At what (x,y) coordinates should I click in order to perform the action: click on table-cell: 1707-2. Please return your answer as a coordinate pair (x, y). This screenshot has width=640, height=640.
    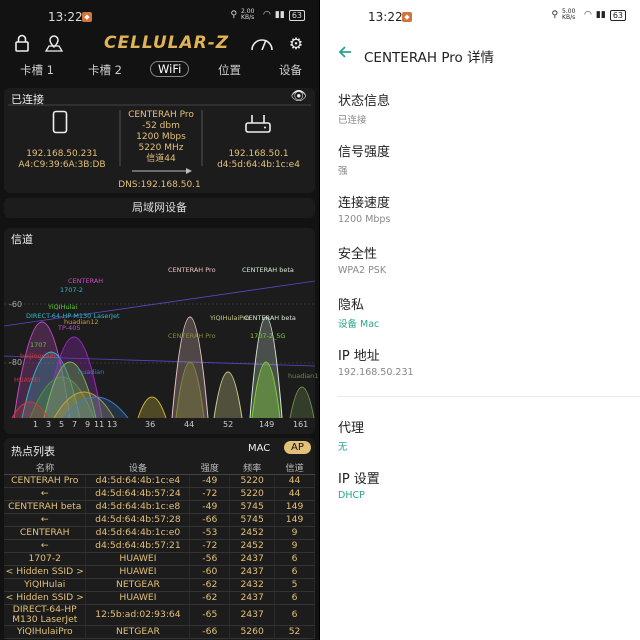
    Looking at the image, I should click on (45, 559).